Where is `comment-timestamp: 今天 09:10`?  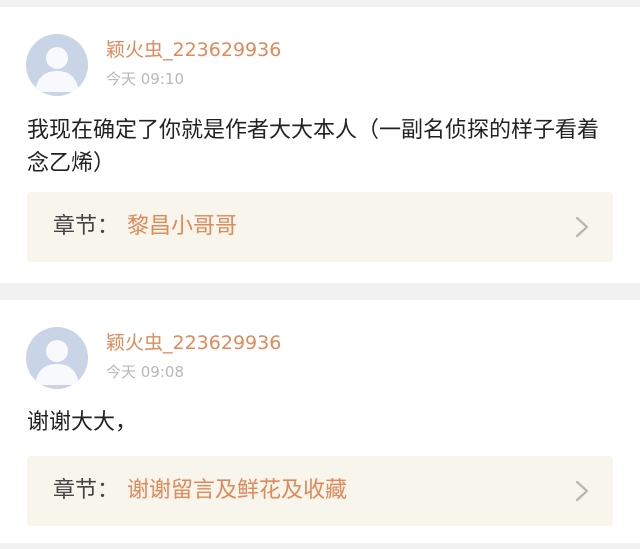
comment-timestamp: 今天 09:10 is located at coordinates (145, 79).